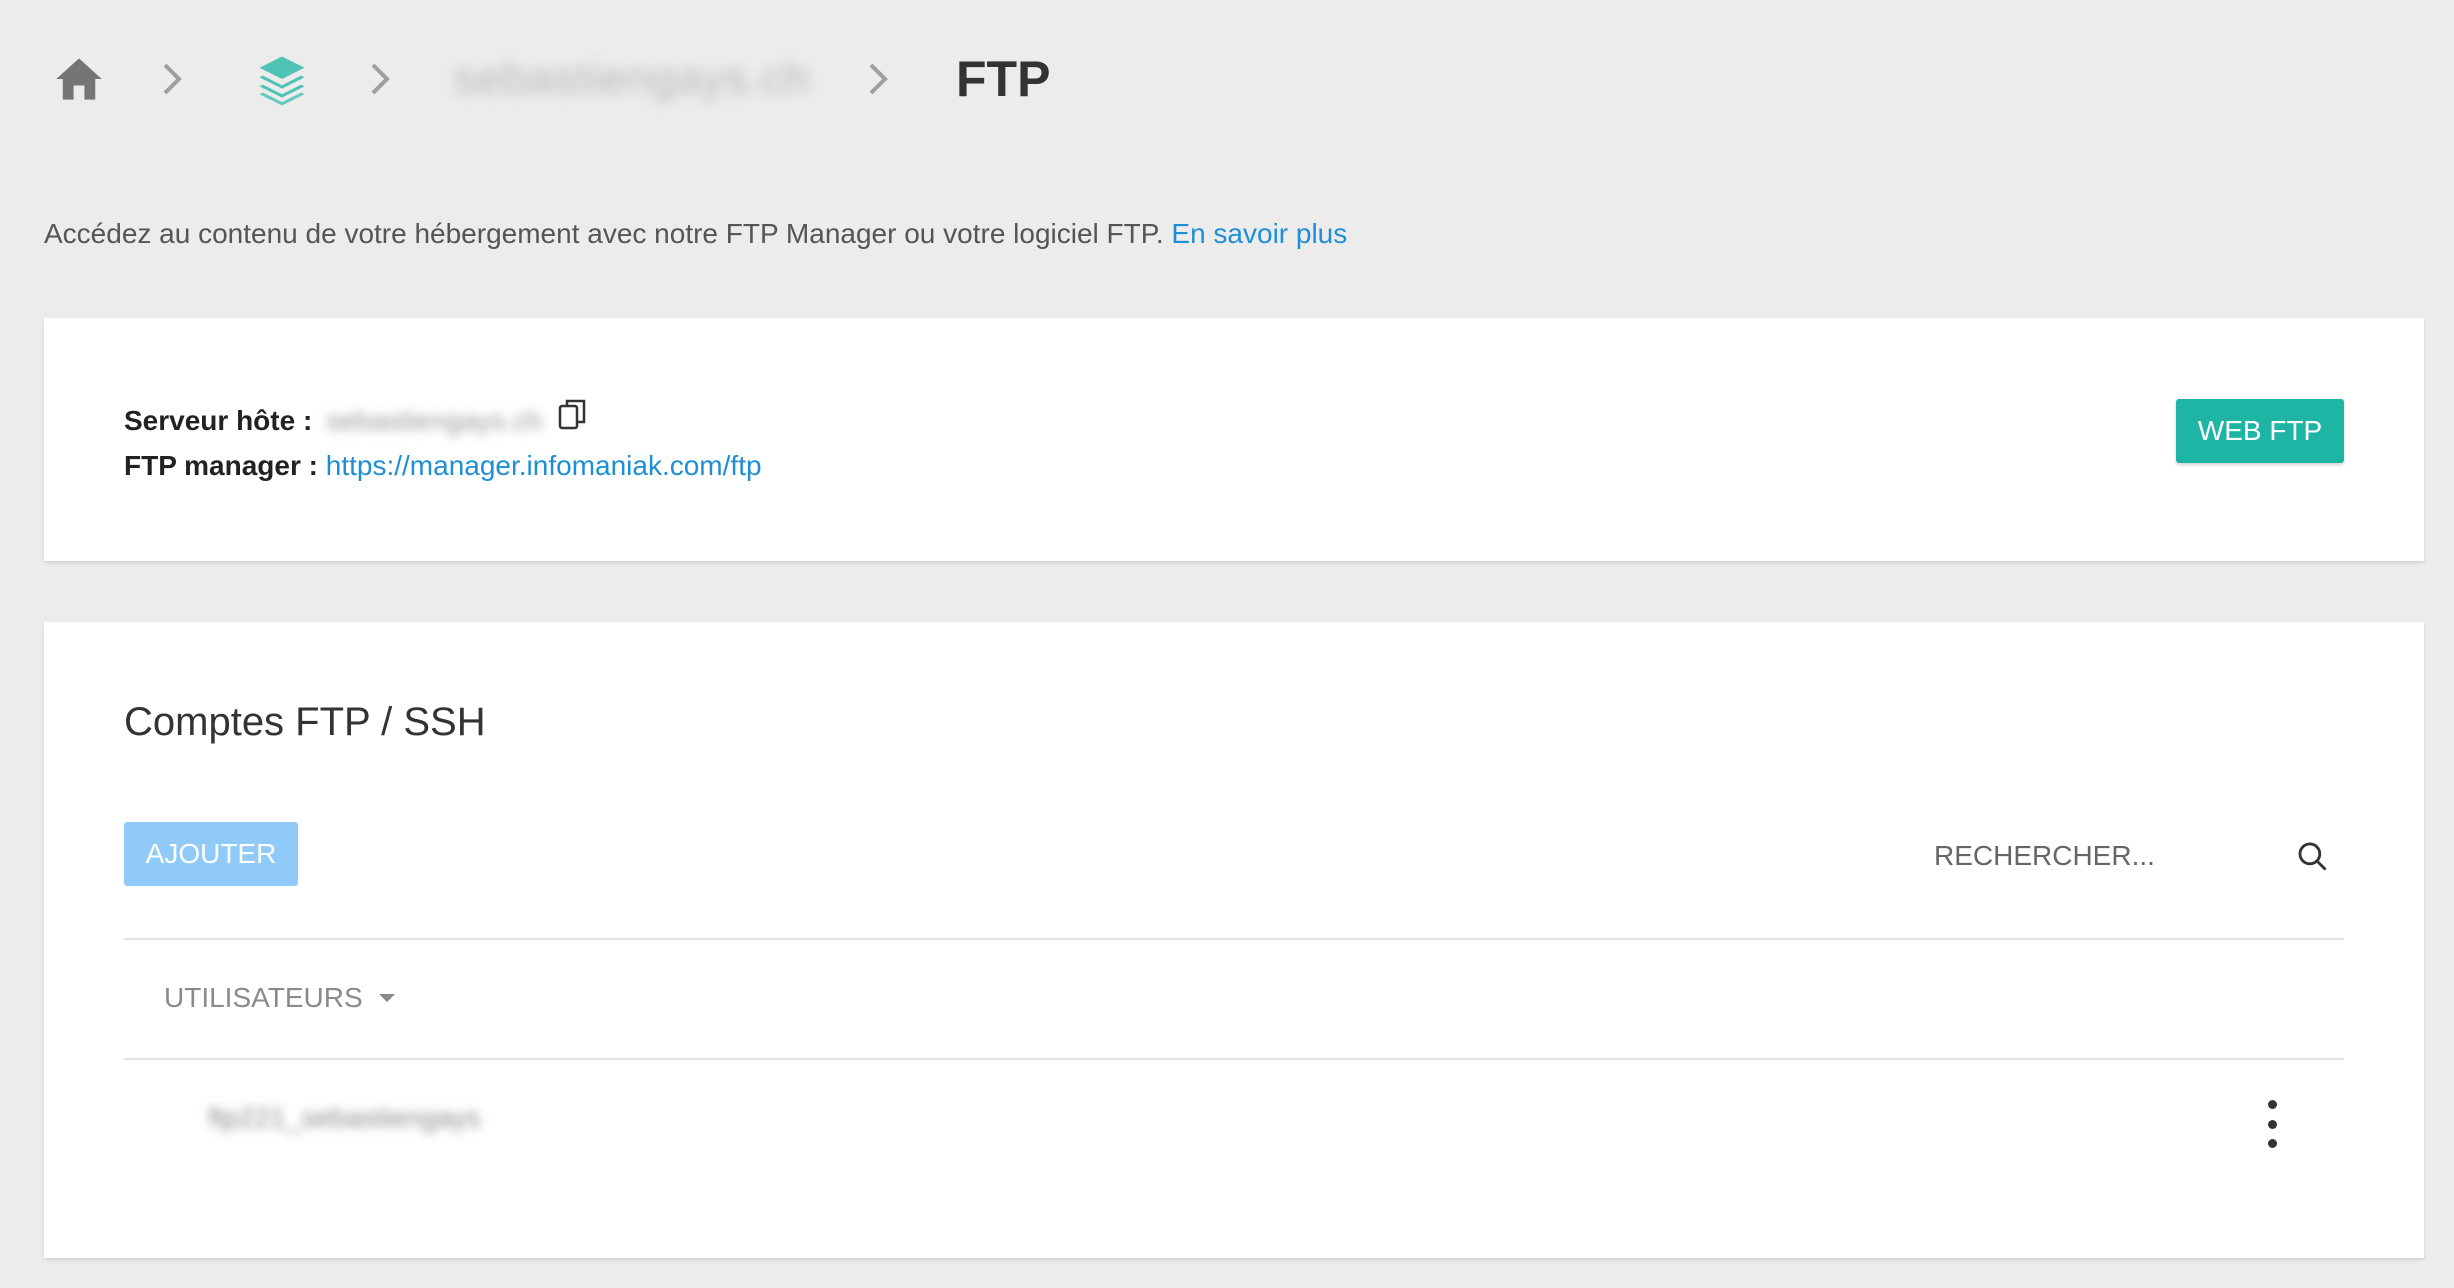 This screenshot has width=2454, height=1288. What do you see at coordinates (573, 421) in the screenshot?
I see `copy-icon` at bounding box center [573, 421].